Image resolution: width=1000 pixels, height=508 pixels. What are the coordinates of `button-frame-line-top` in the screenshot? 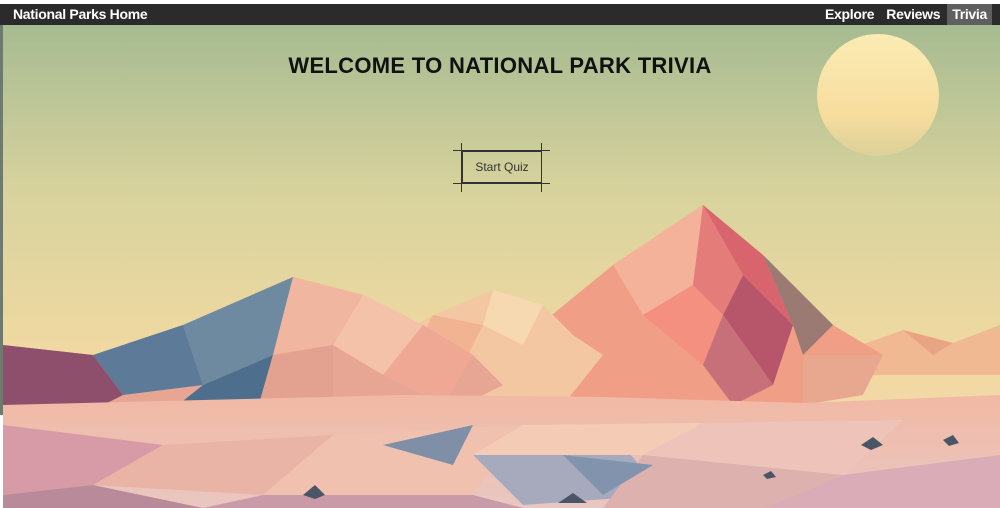 It's located at (501, 150).